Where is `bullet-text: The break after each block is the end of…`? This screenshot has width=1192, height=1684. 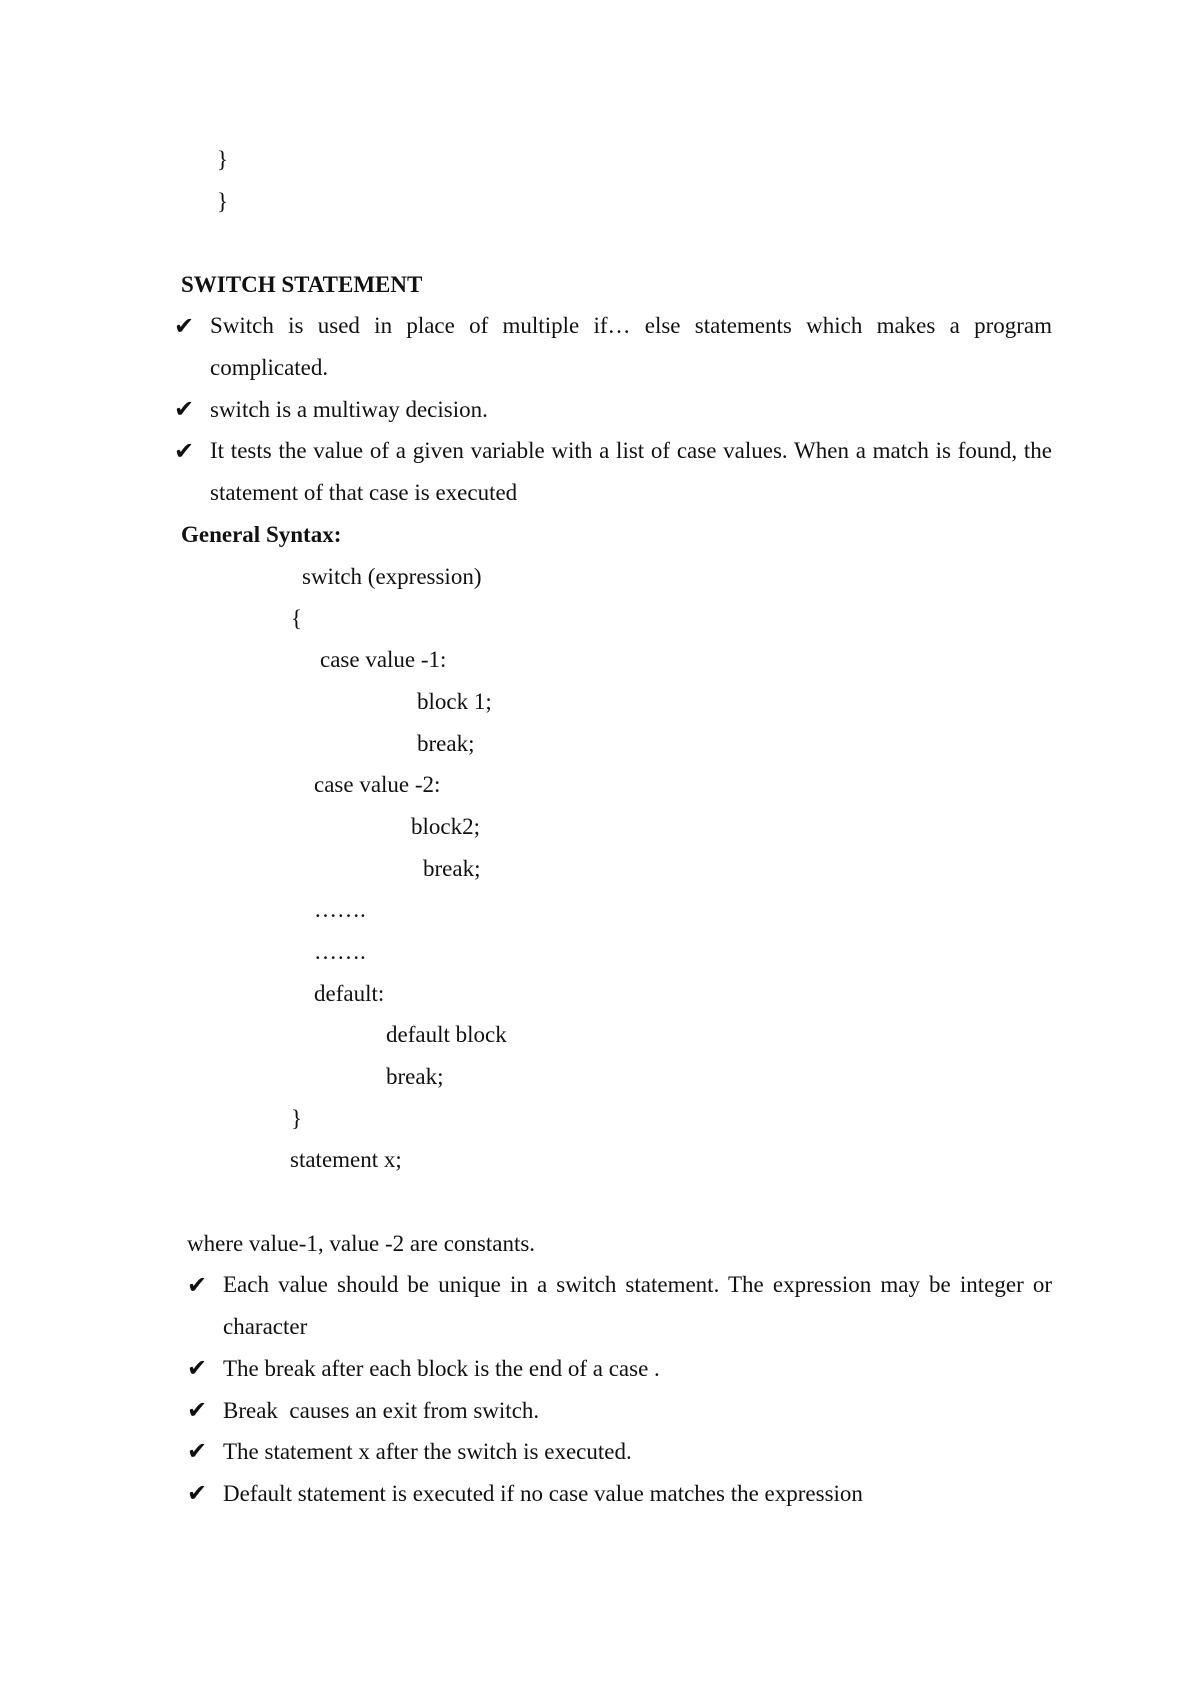 bullet-text: The break after each block is the end of… is located at coordinates (441, 1368).